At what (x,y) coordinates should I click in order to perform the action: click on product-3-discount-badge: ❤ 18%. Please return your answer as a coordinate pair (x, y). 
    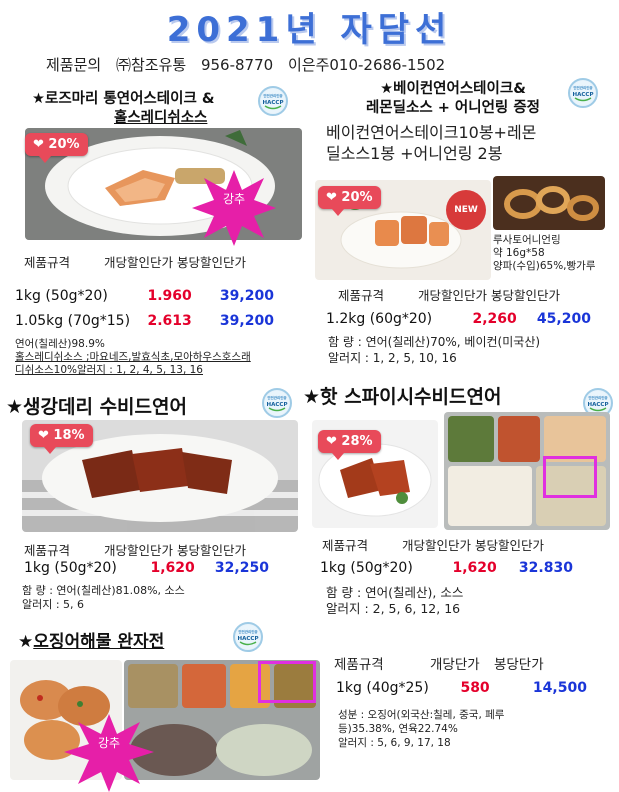
    Looking at the image, I should click on (61, 439).